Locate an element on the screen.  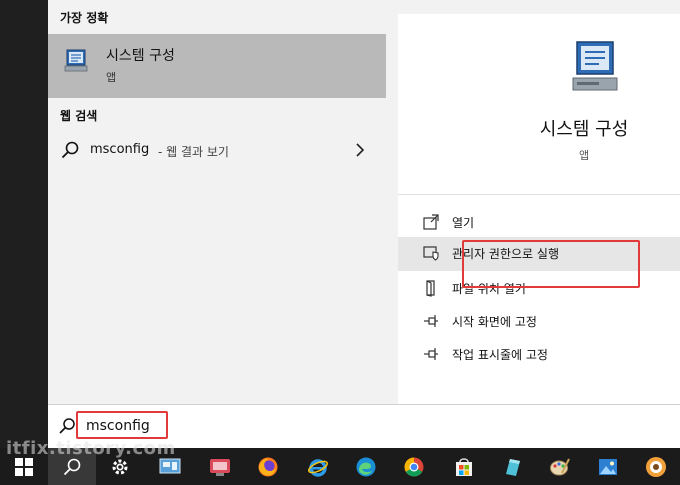
taskbar-edge is located at coordinates (366, 466).